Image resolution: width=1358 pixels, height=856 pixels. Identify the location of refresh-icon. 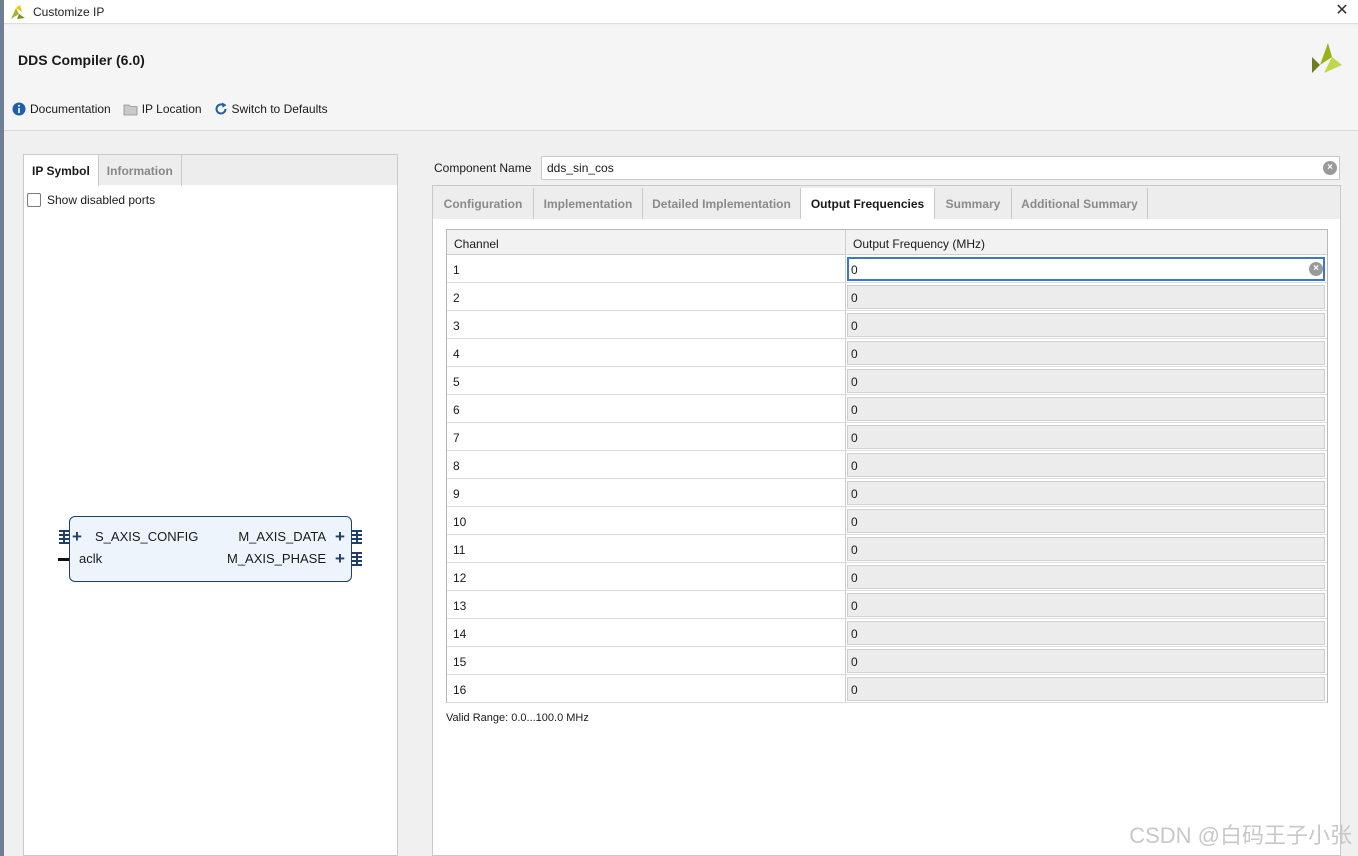
(221, 108).